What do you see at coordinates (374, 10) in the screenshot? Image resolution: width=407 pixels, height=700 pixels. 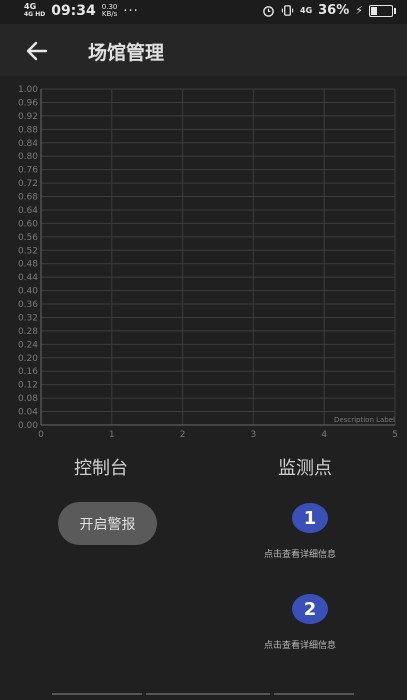 I see `battery-fill` at bounding box center [374, 10].